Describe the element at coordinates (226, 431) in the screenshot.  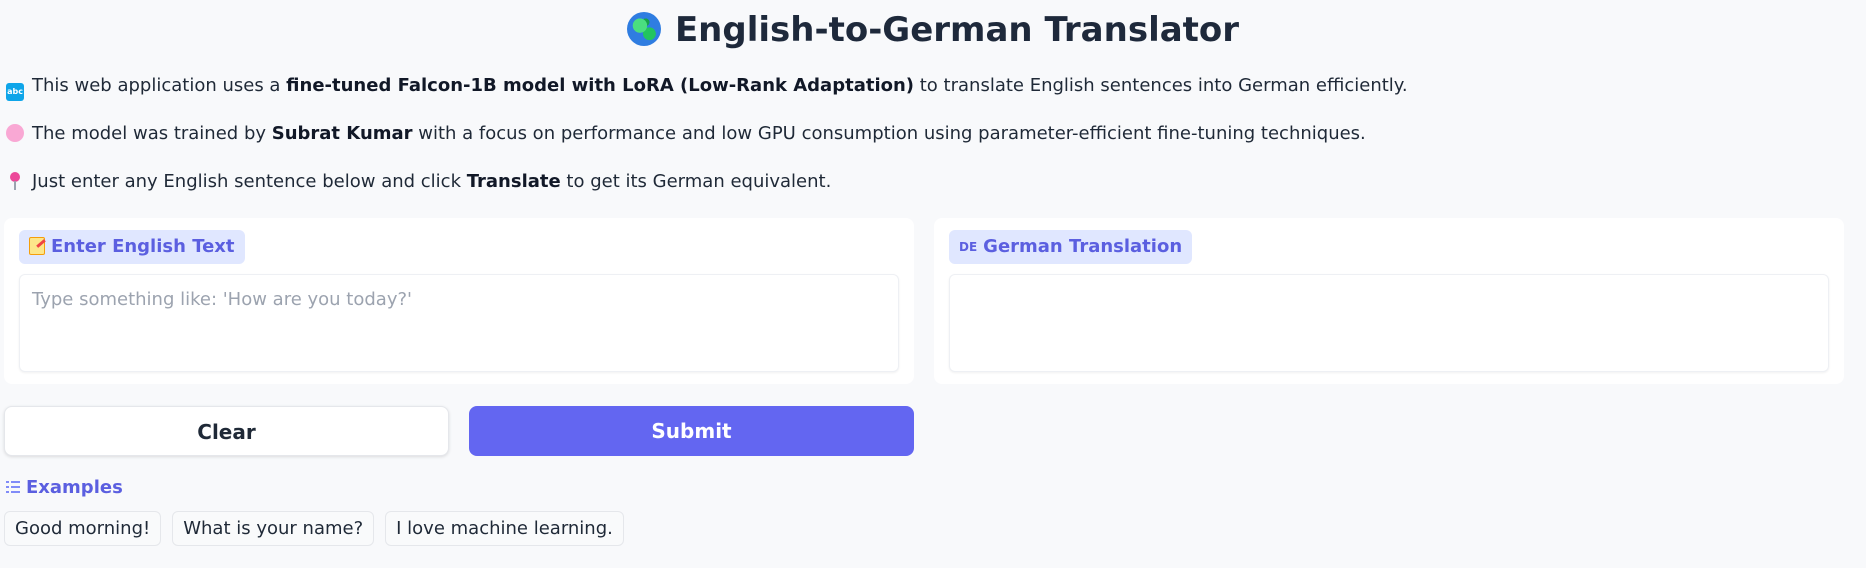
I see `clear-button: Clear` at that location.